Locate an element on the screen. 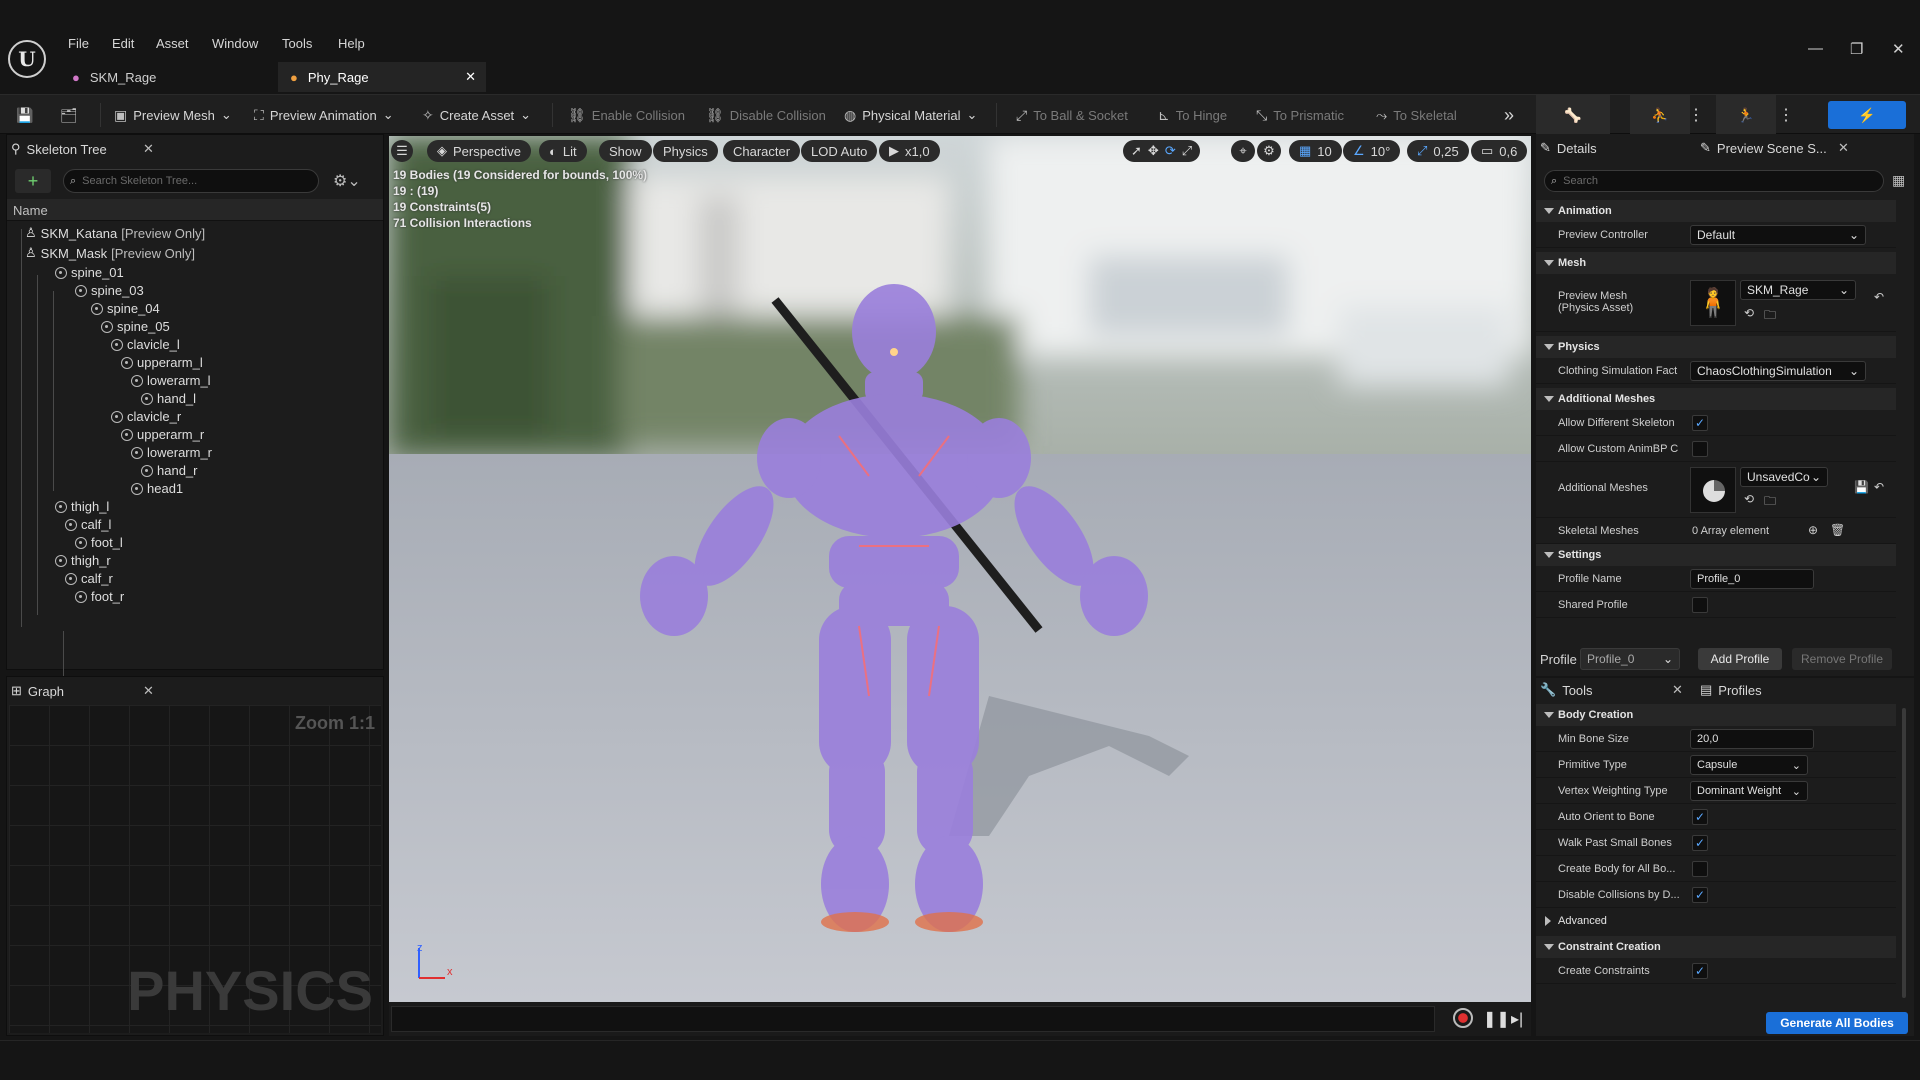  close-window-icon: ✕ is located at coordinates (1898, 49).